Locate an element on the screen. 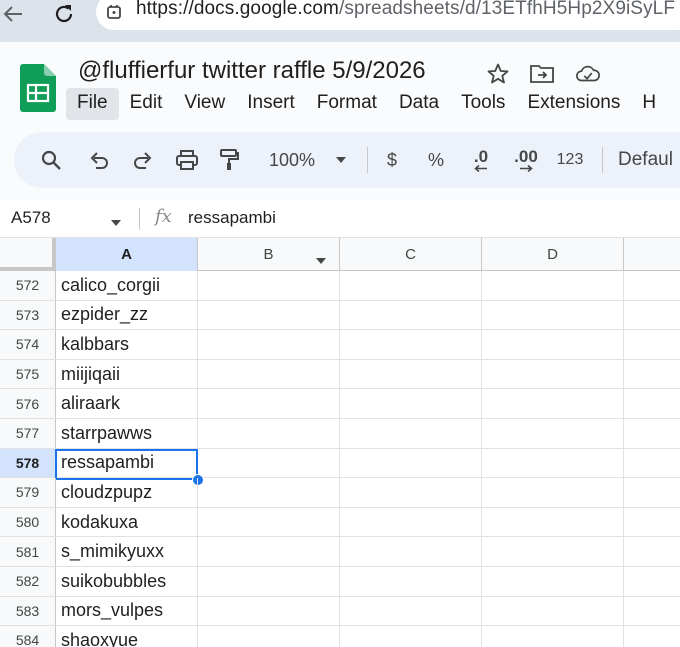 The width and height of the screenshot is (680, 647). cell-a: miijiqaii is located at coordinates (127, 374).